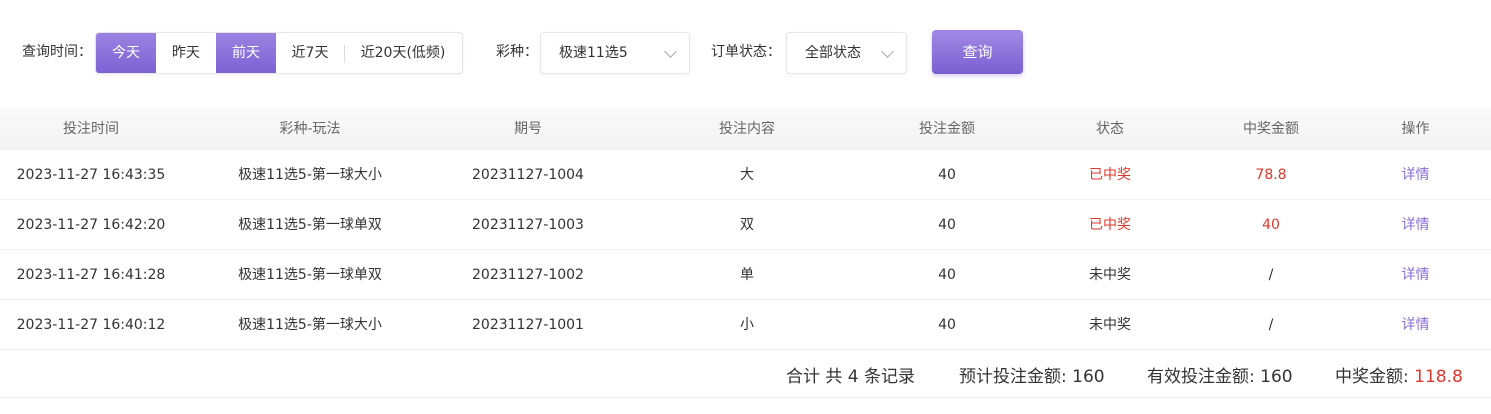 This screenshot has height=414, width=1491. Describe the element at coordinates (1271, 129) in the screenshot. I see `header-prize: 中奖金额` at that location.